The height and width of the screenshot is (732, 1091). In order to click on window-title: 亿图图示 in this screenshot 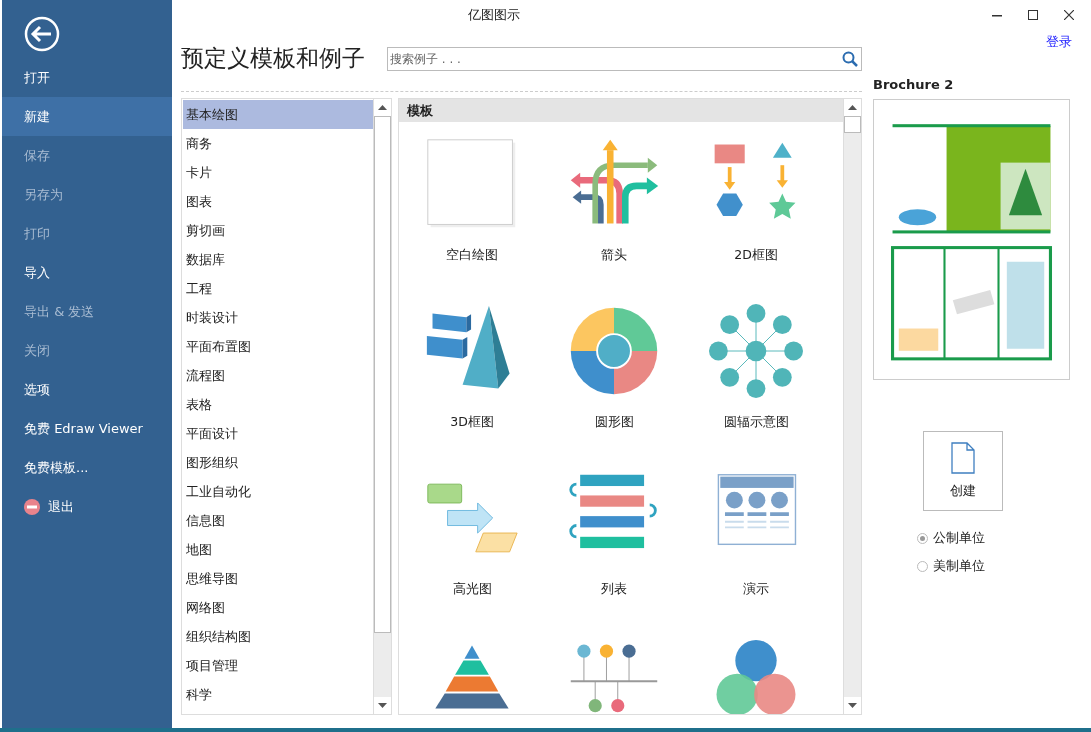, I will do `click(494, 15)`.